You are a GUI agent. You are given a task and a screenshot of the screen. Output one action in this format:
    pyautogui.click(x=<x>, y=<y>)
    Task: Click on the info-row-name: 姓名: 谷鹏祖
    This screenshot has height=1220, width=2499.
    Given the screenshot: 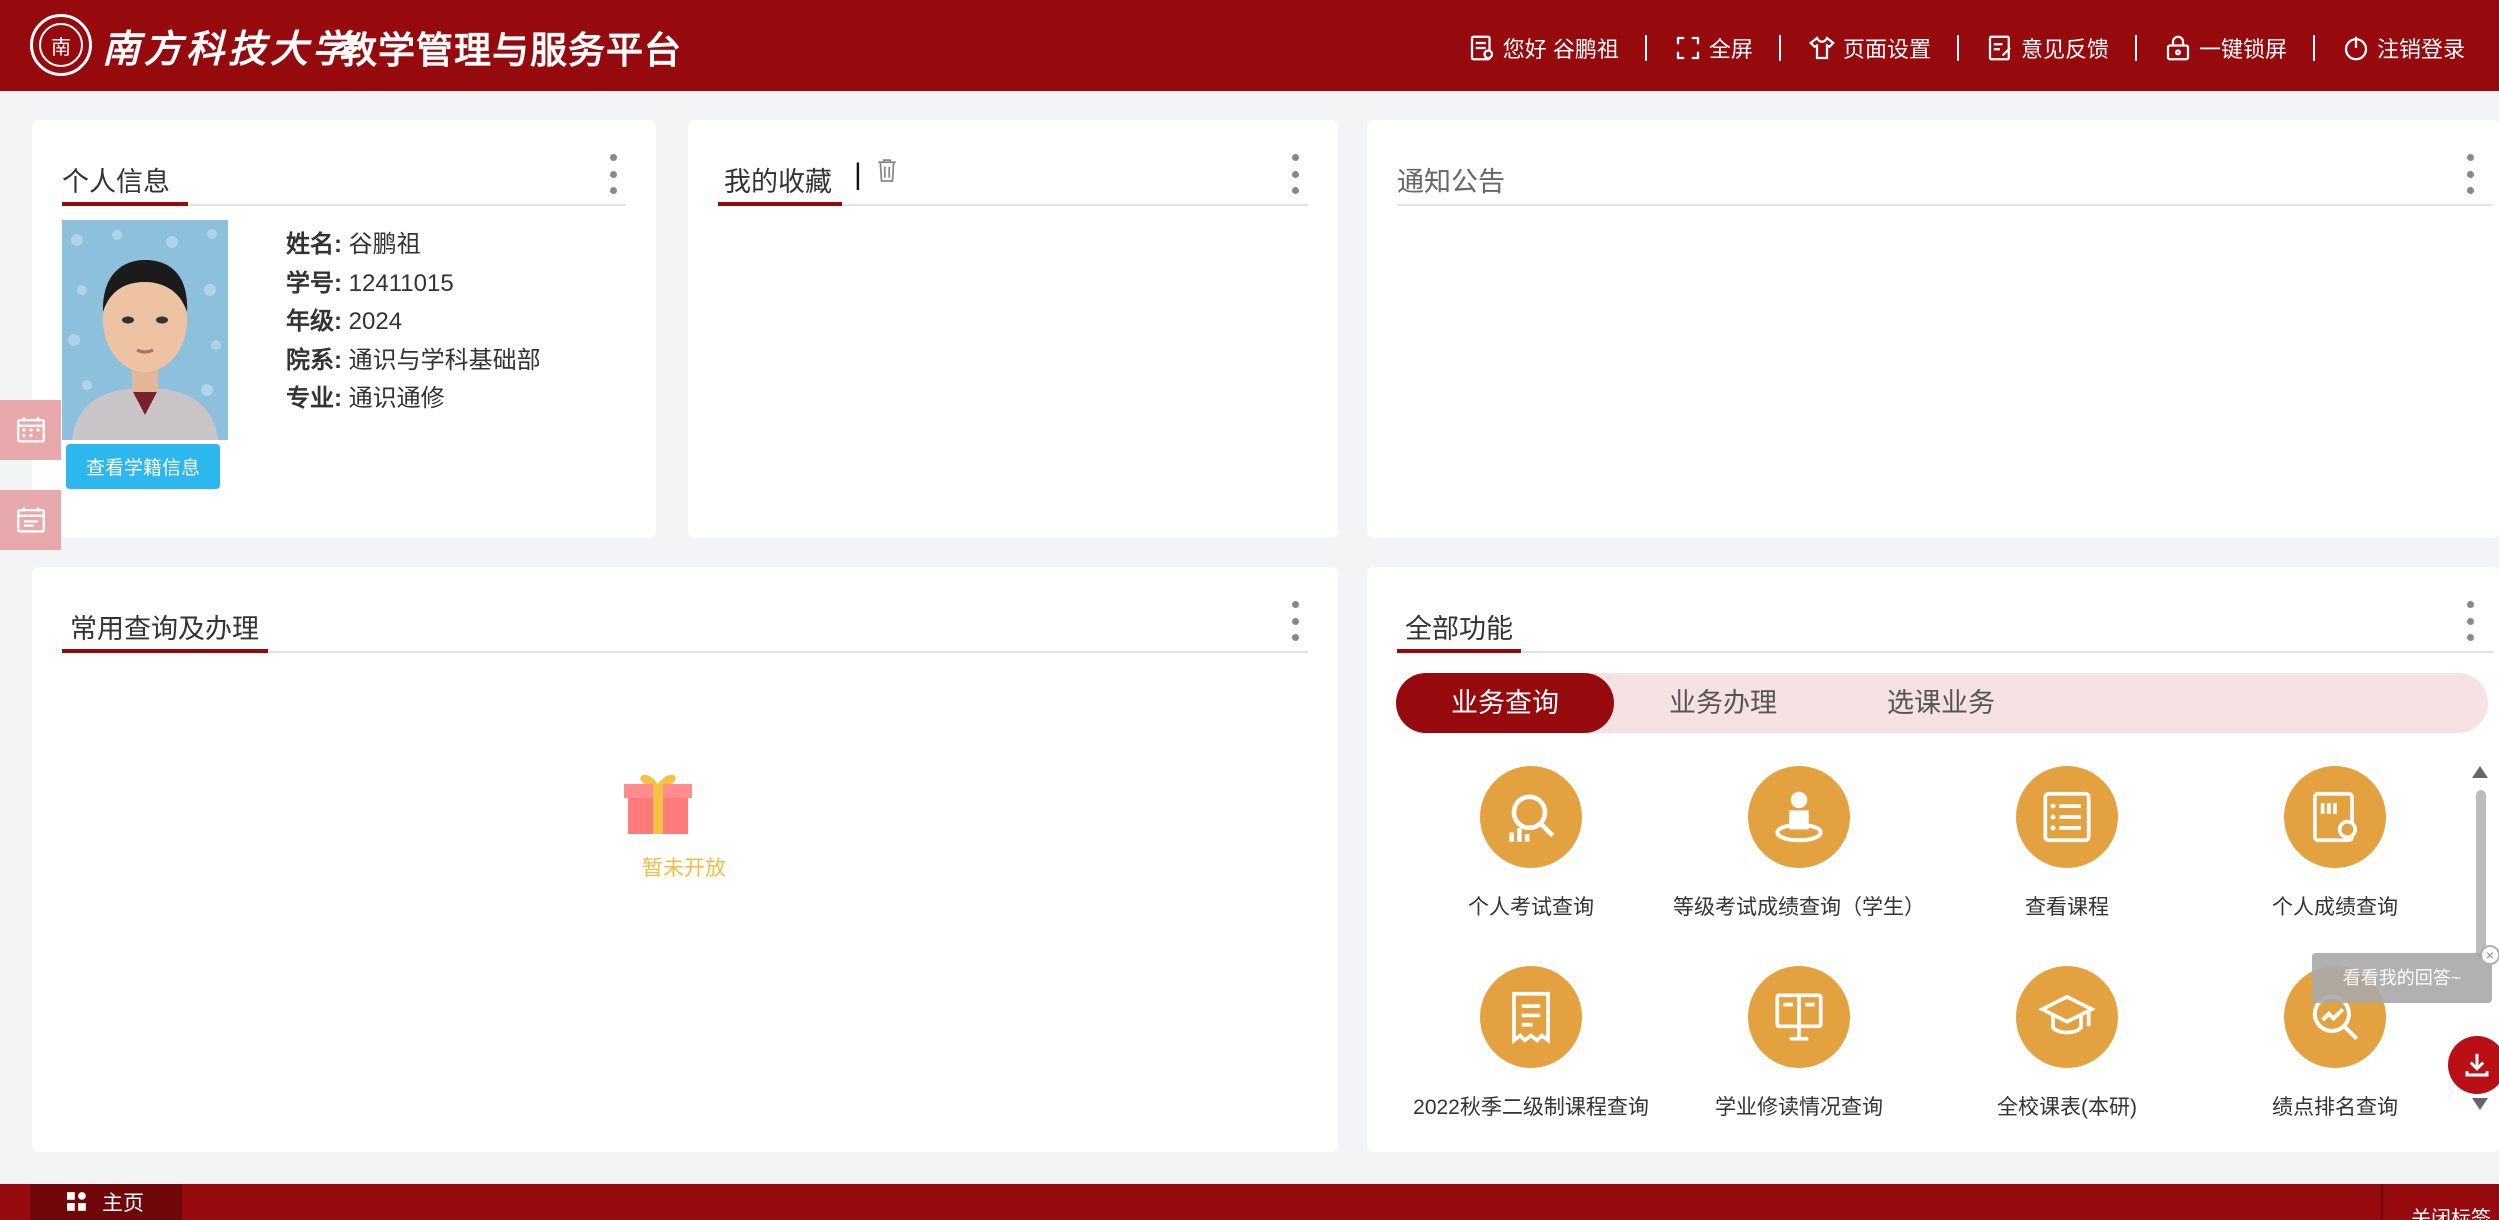 What is the action you would take?
    pyautogui.click(x=413, y=245)
    